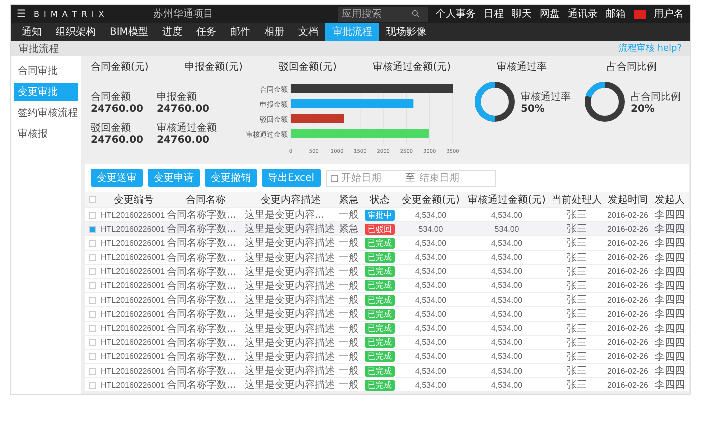 The height and width of the screenshot is (423, 701). Describe the element at coordinates (628, 200) in the screenshot. I see `column-header: 发起时间` at that location.